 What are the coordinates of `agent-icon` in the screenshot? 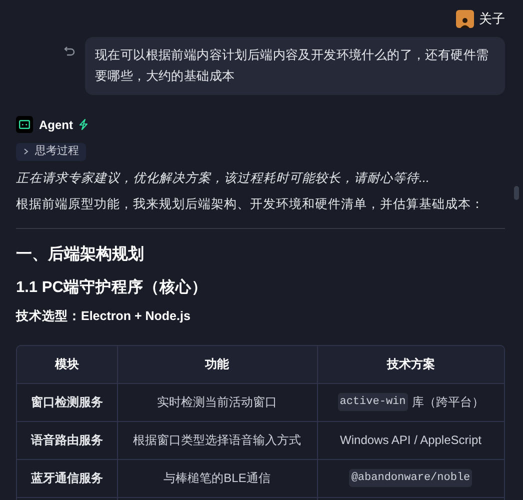 It's located at (24, 124).